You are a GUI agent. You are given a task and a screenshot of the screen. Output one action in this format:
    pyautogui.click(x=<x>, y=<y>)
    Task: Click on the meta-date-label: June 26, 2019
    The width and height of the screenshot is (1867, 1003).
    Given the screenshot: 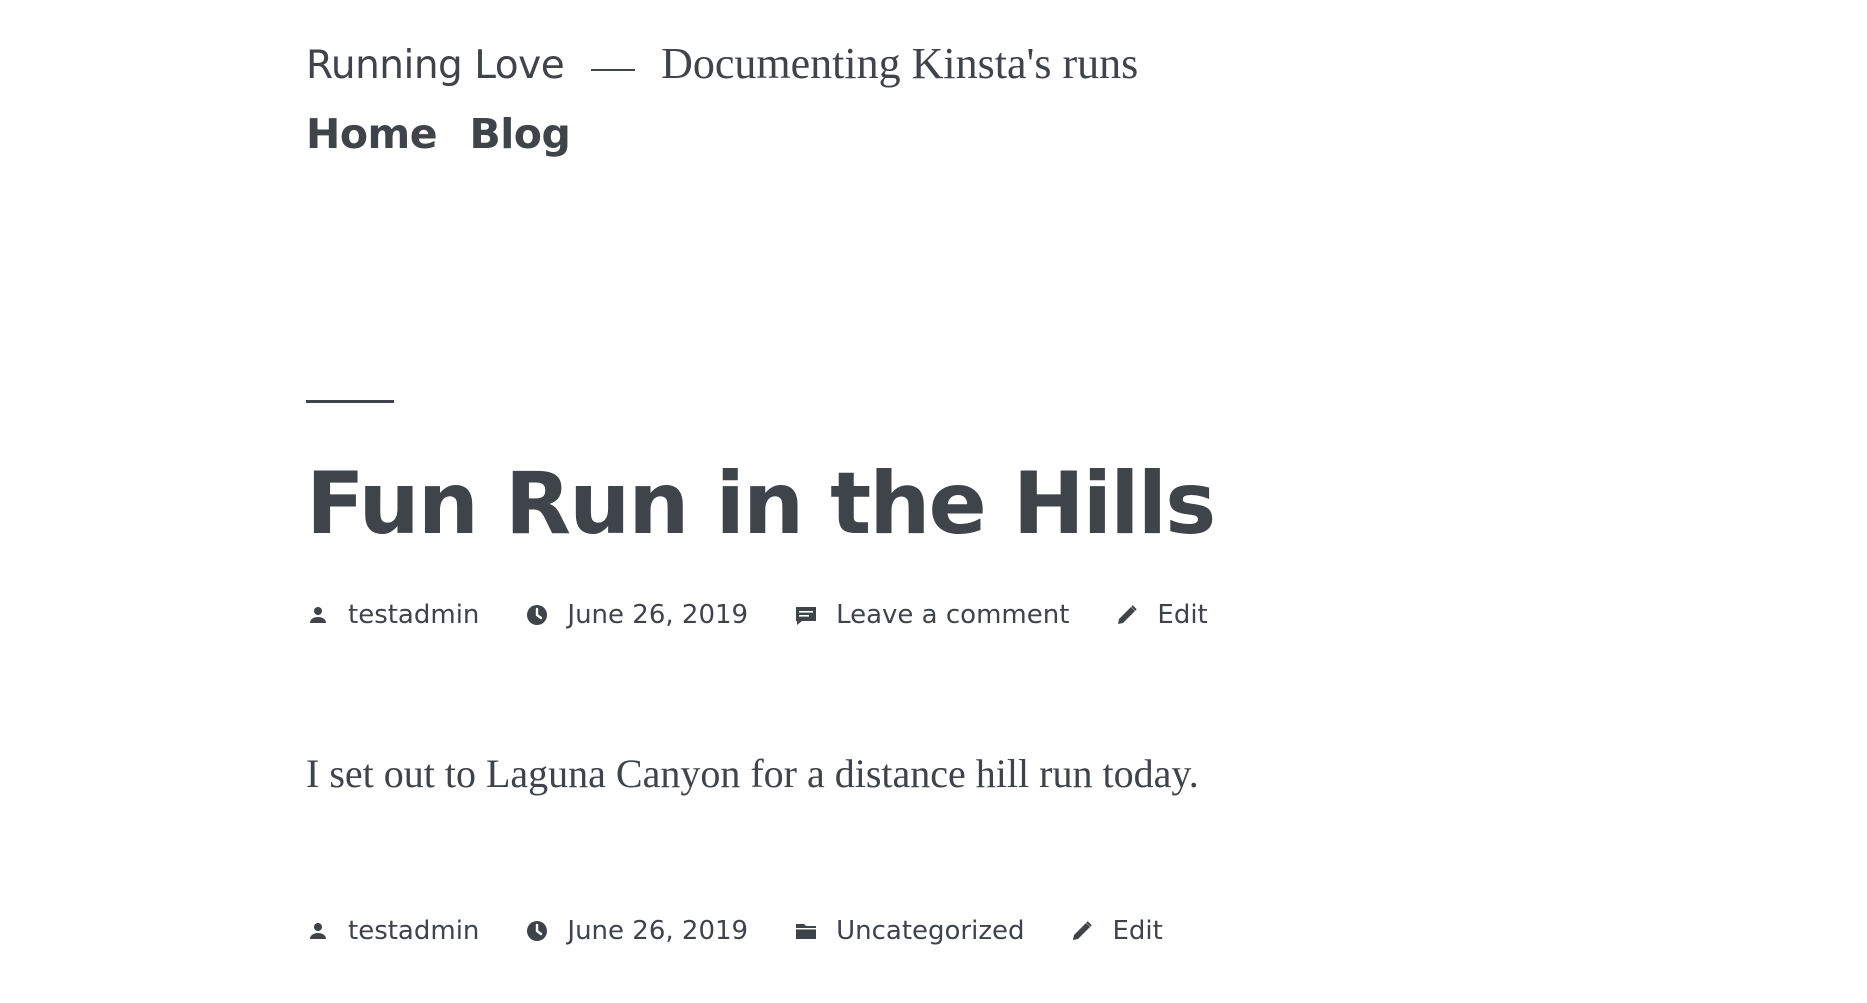 What is the action you would take?
    pyautogui.click(x=658, y=615)
    